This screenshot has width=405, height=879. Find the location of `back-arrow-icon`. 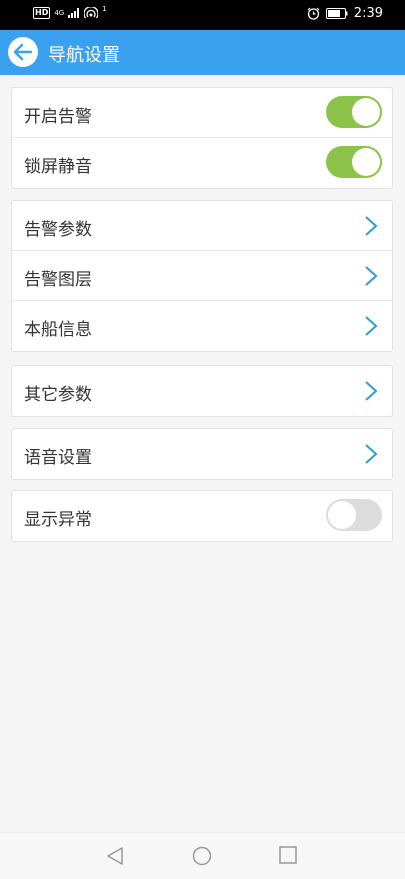

back-arrow-icon is located at coordinates (23, 52).